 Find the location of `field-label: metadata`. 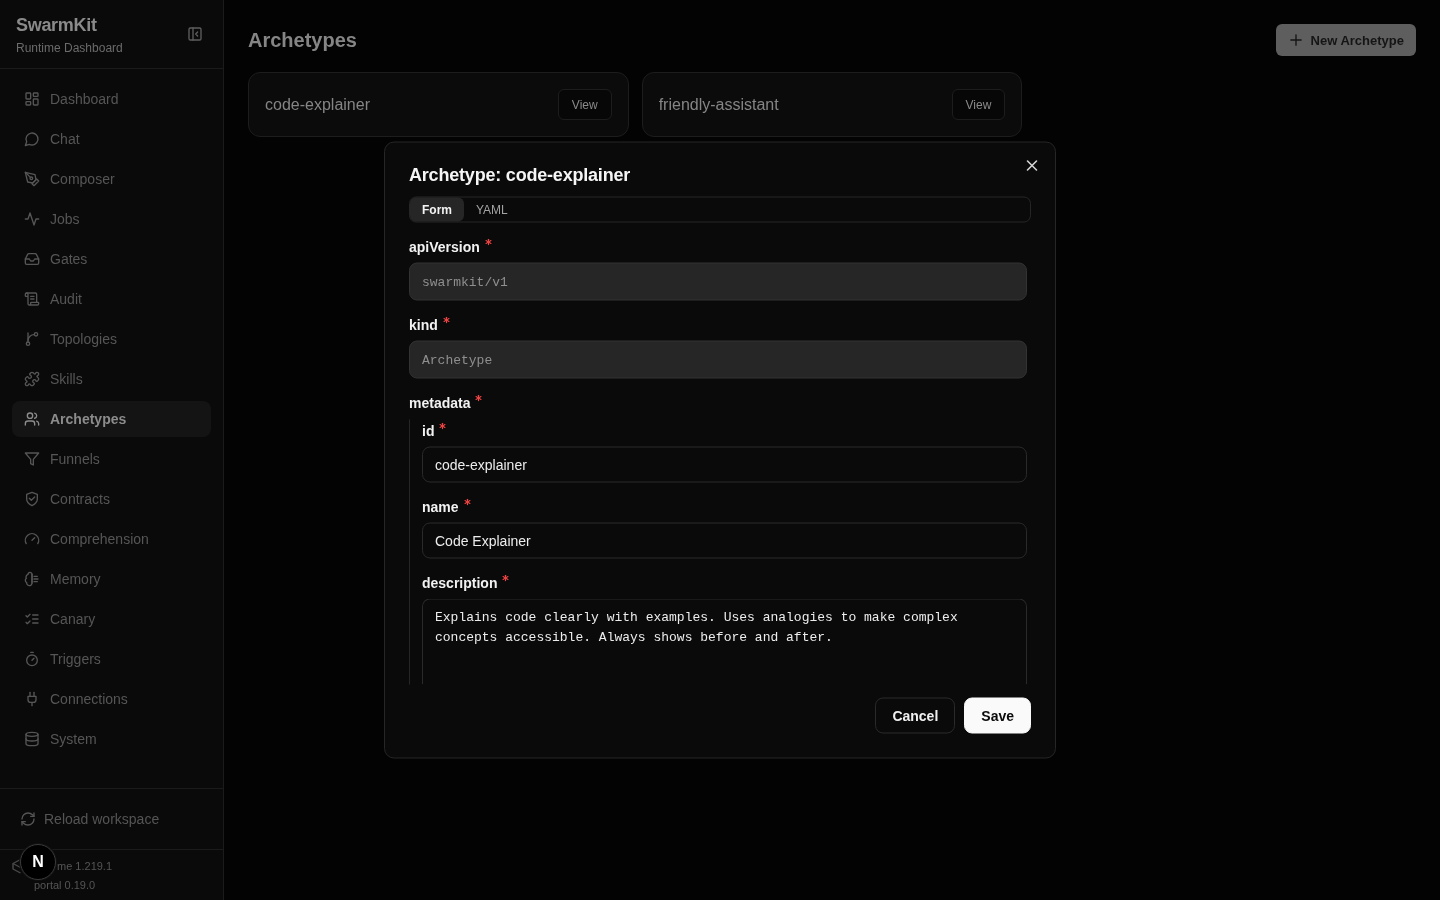

field-label: metadata is located at coordinates (440, 402).